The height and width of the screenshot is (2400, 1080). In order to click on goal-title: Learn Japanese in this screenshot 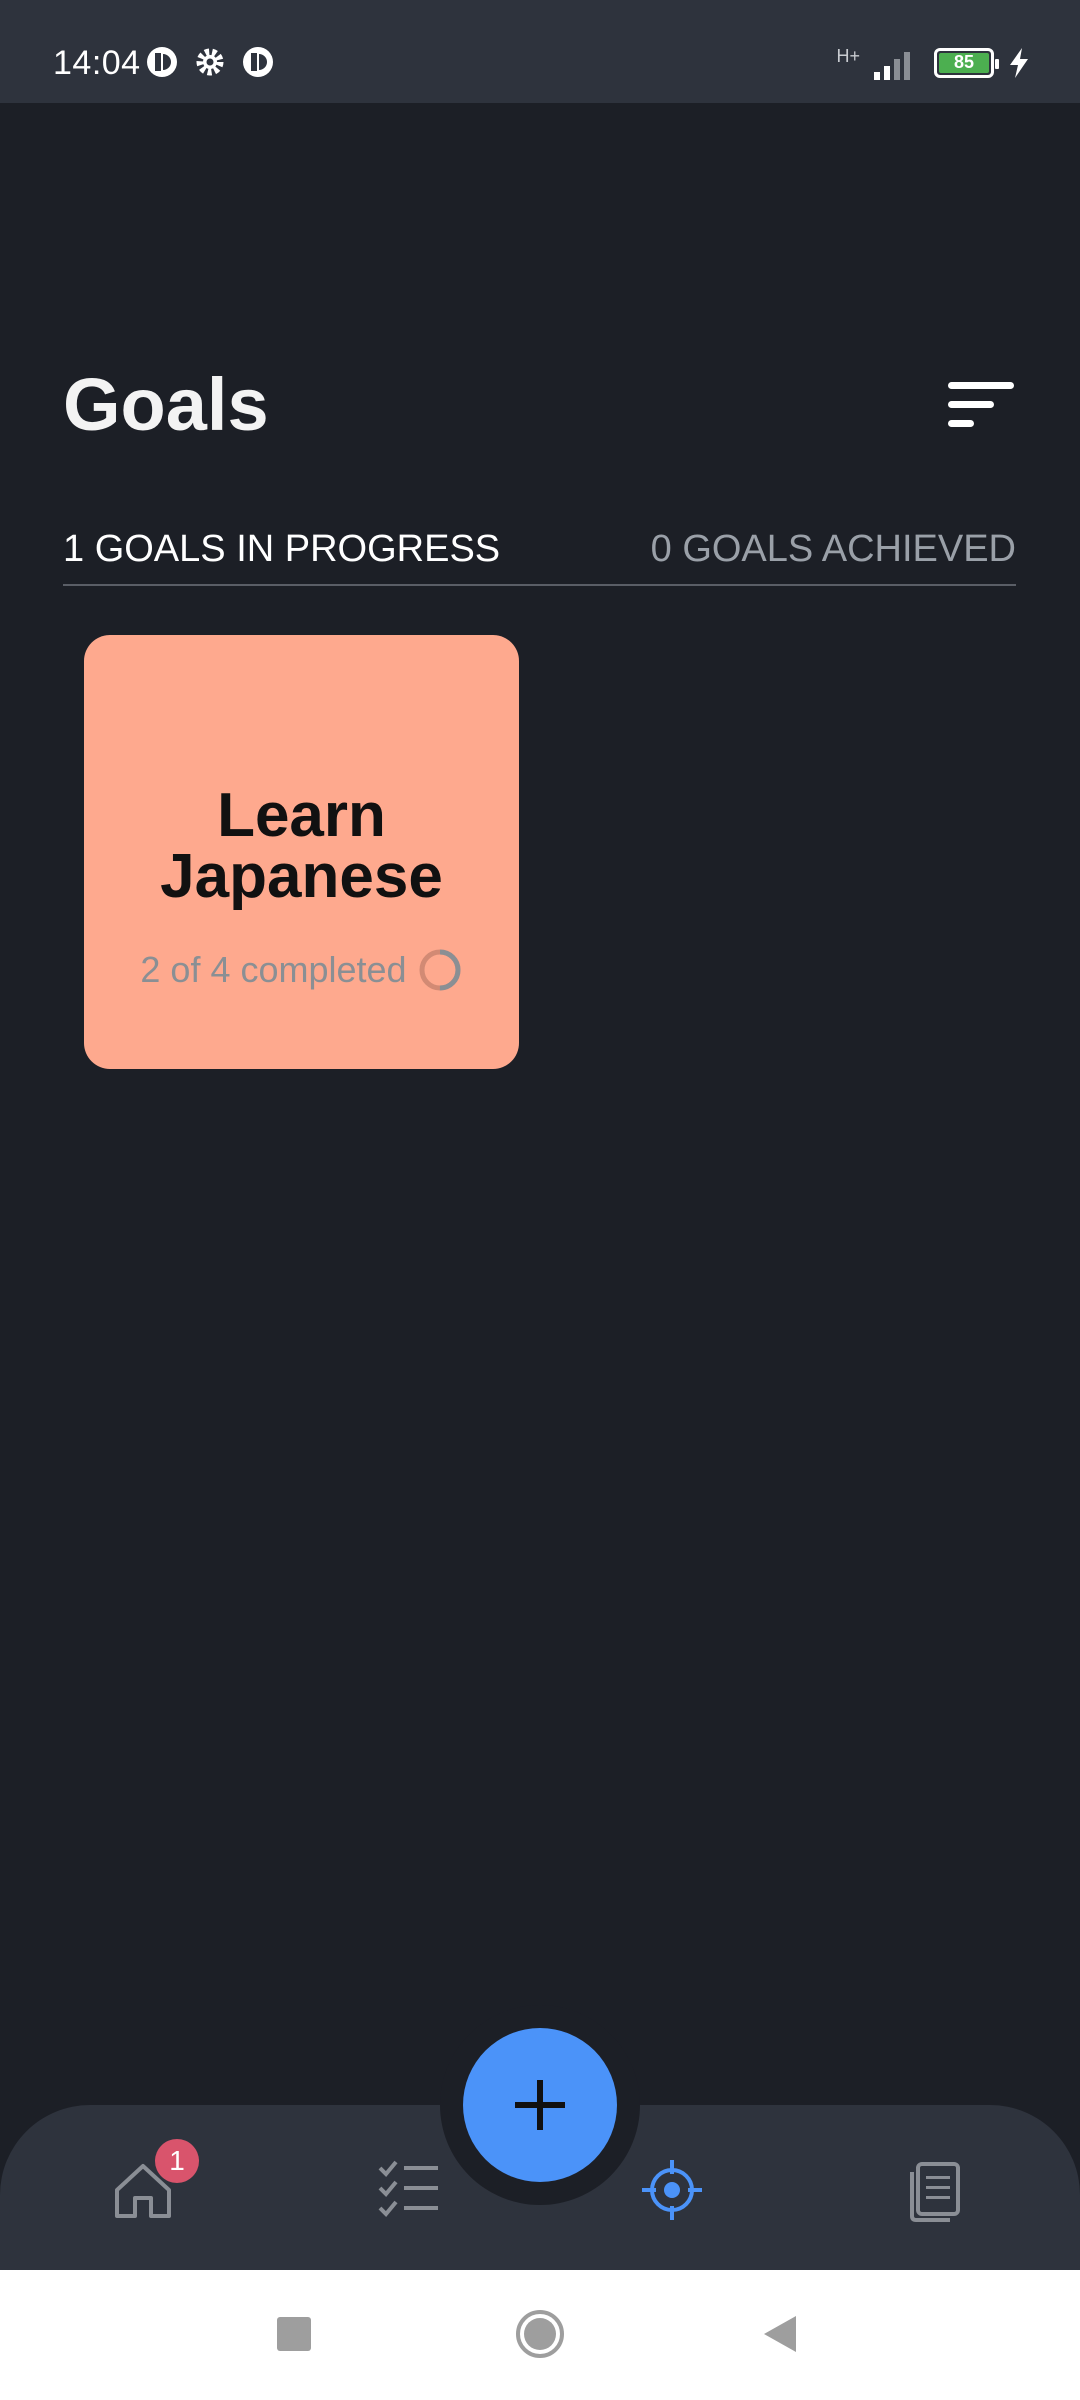, I will do `click(301, 846)`.